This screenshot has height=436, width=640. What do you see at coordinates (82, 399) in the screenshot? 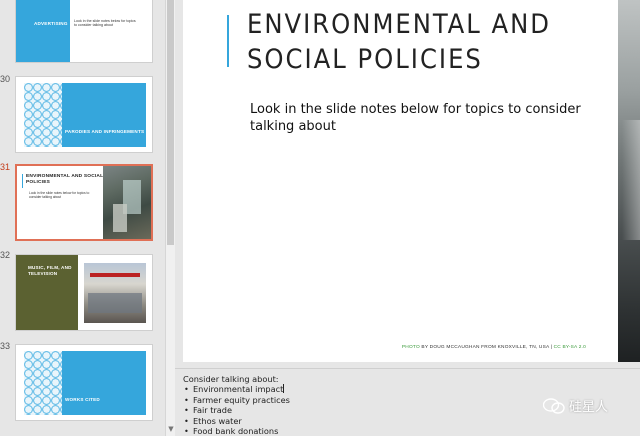
I see `thumbnail-title: WORKS CITED` at bounding box center [82, 399].